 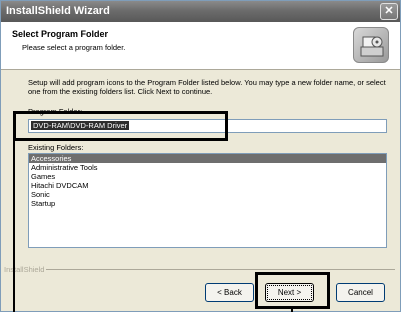 What do you see at coordinates (207, 203) in the screenshot?
I see `folder-item-startup: Startup` at bounding box center [207, 203].